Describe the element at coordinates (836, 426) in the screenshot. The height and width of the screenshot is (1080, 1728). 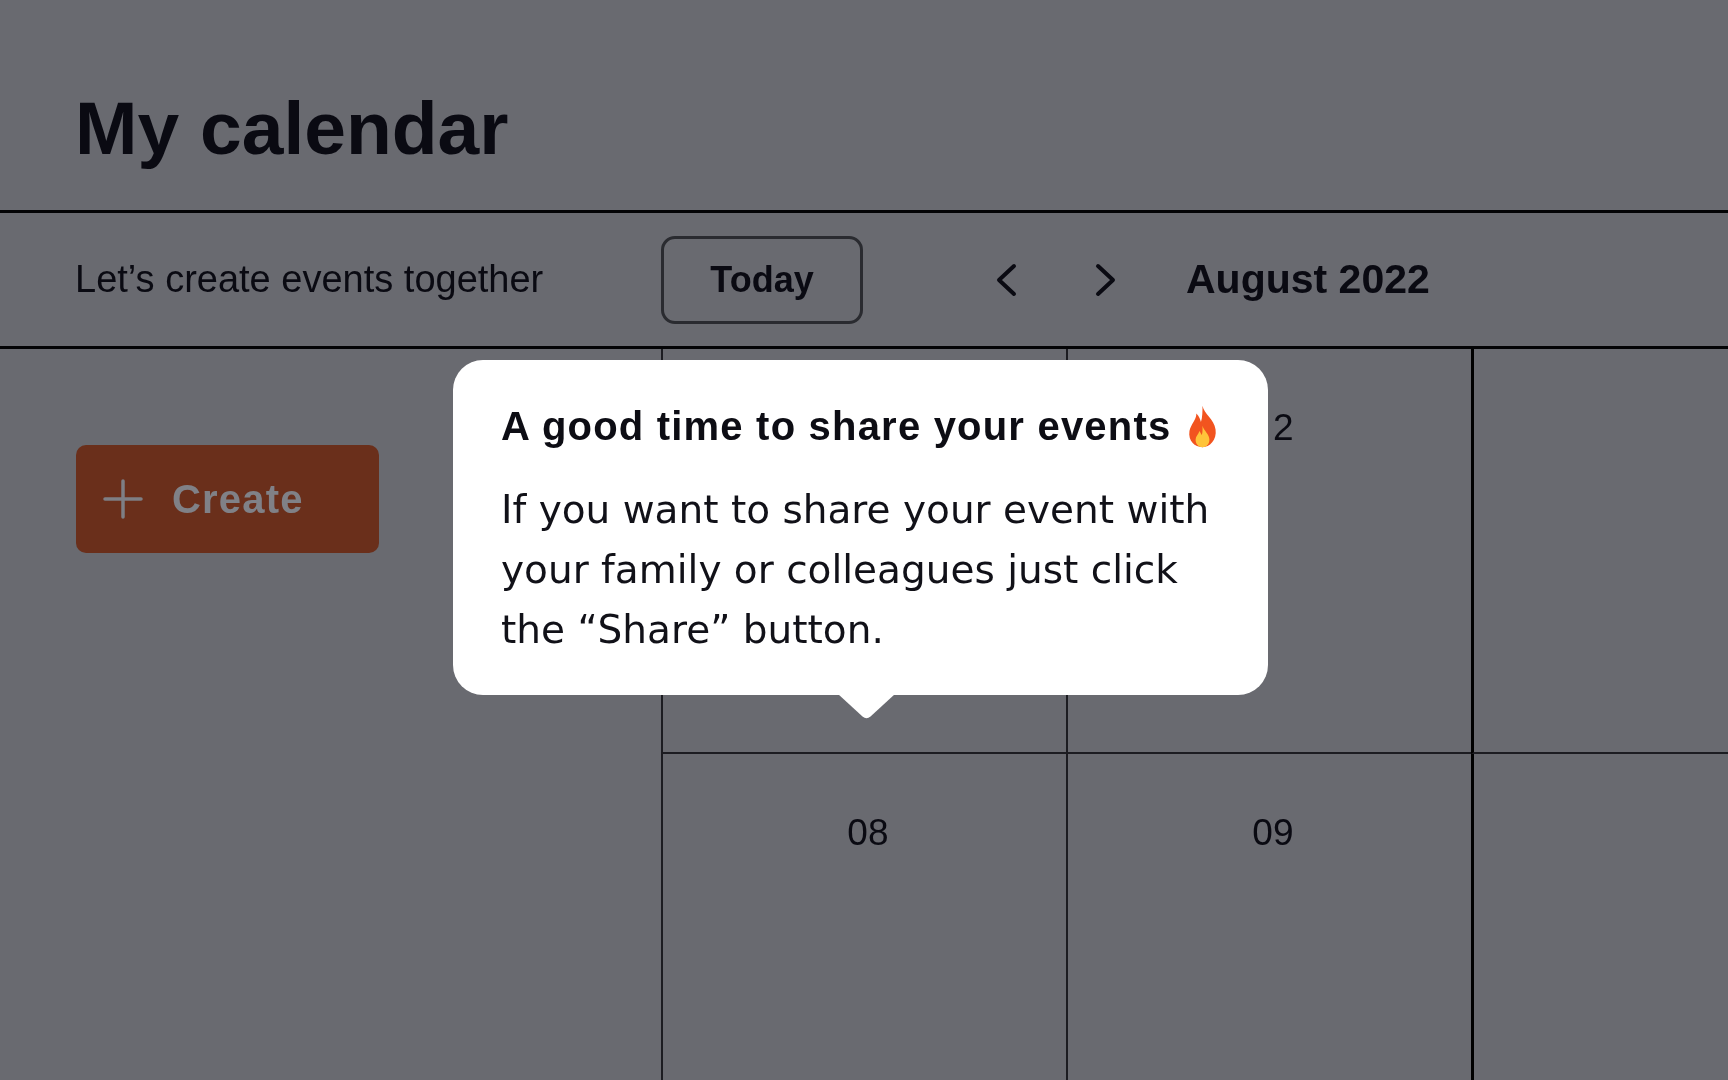
I see `tooltip-title: A good time to share your events` at that location.